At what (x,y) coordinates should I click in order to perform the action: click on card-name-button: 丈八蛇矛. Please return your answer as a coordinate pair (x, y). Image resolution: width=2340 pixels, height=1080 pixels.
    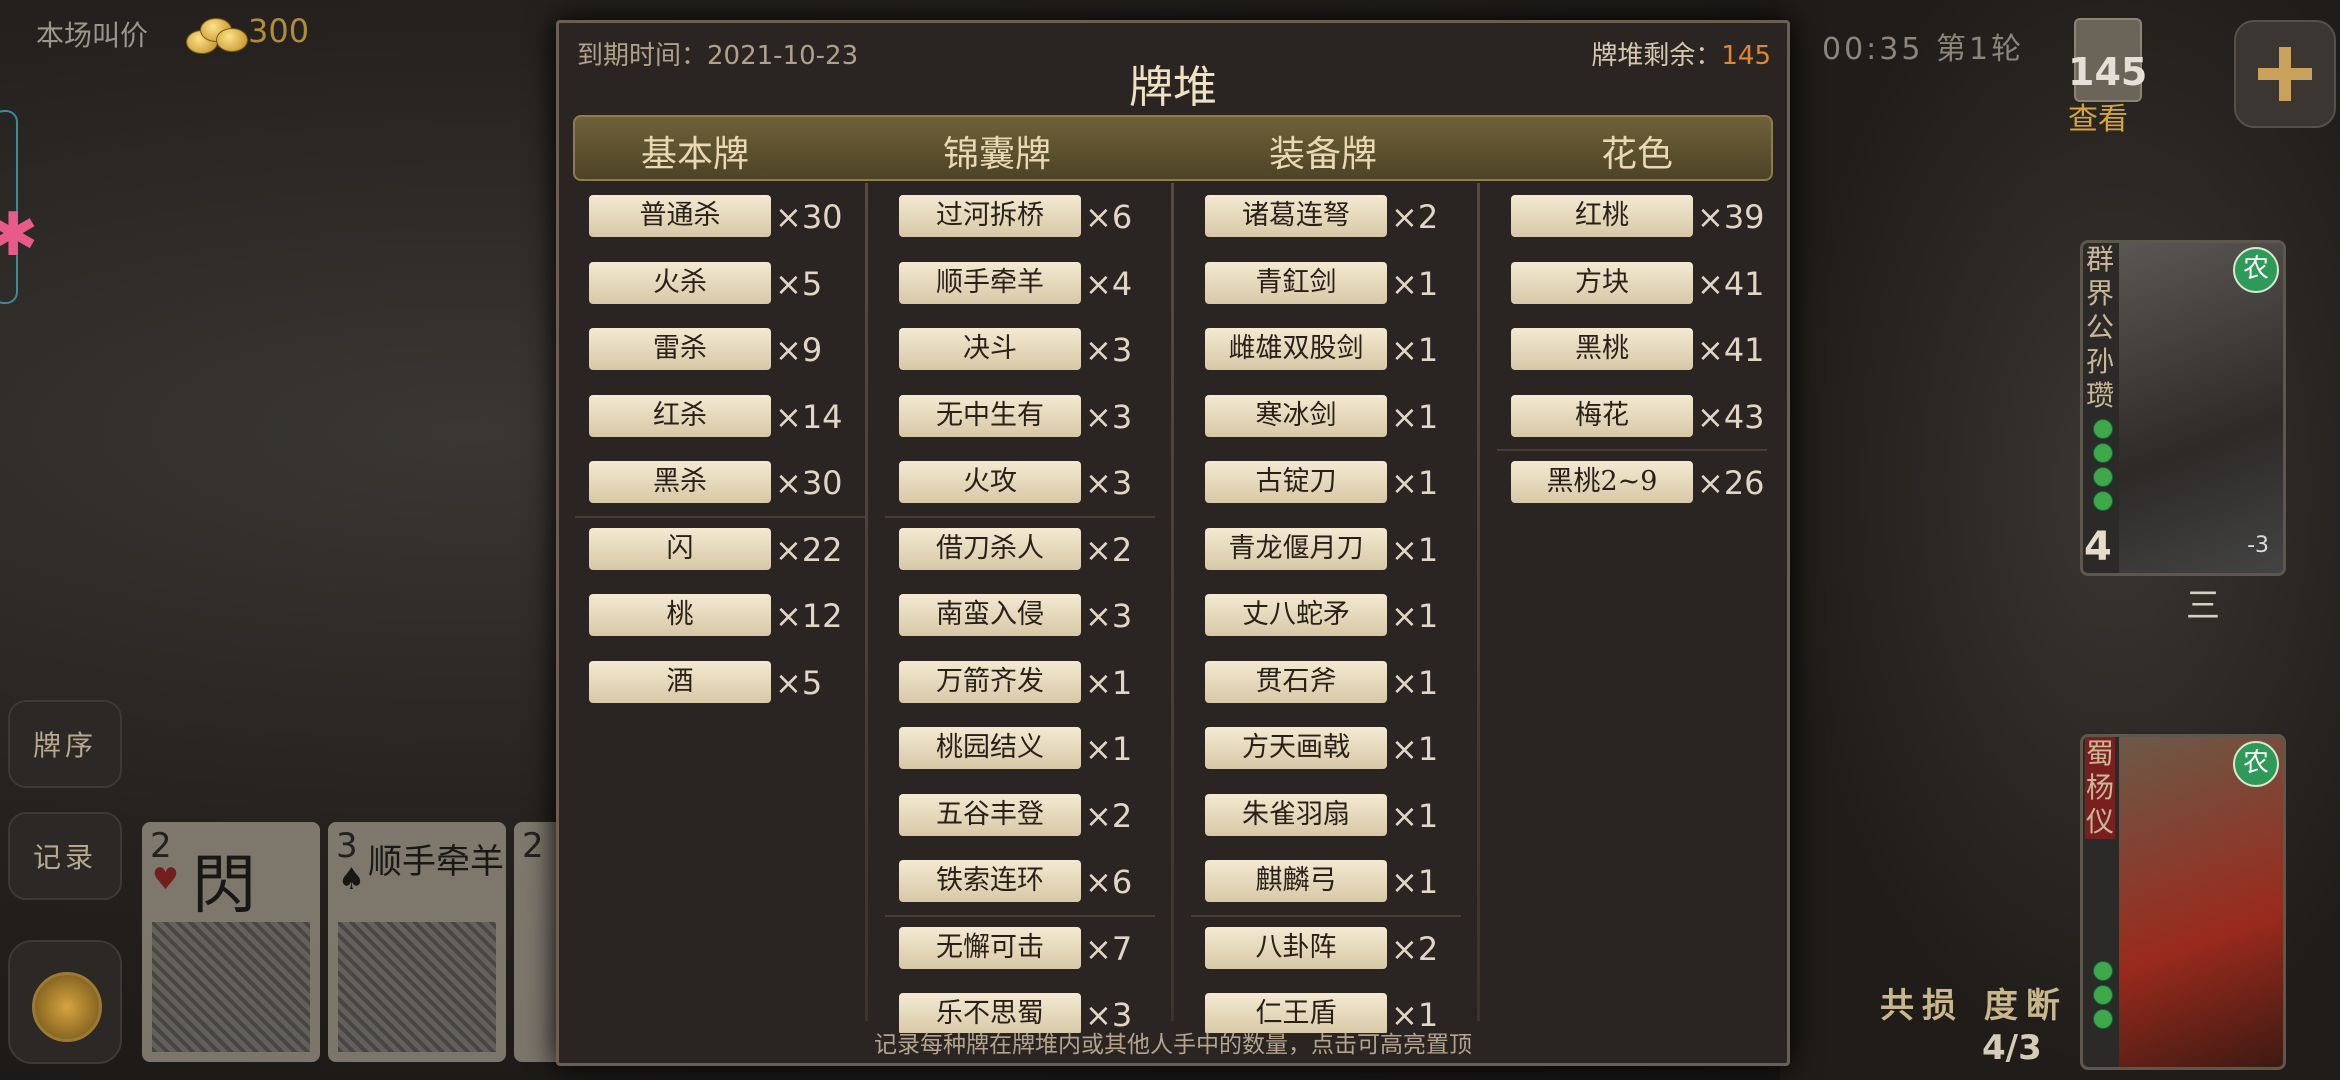
    Looking at the image, I should click on (1296, 615).